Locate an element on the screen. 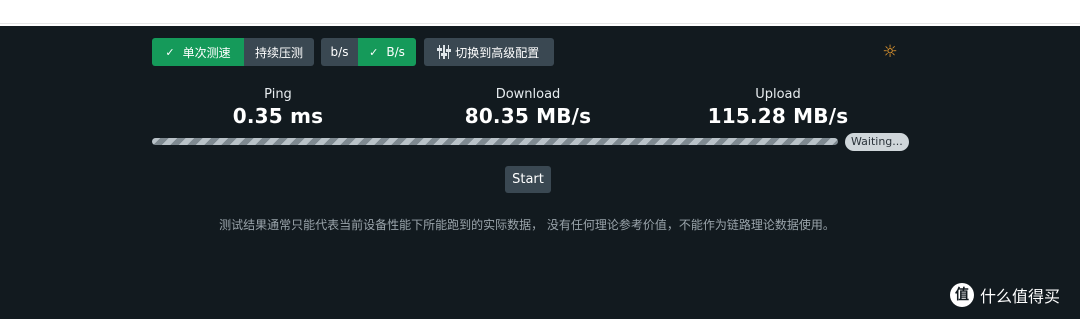  continuous-test-label: 持续压测 is located at coordinates (278, 52).